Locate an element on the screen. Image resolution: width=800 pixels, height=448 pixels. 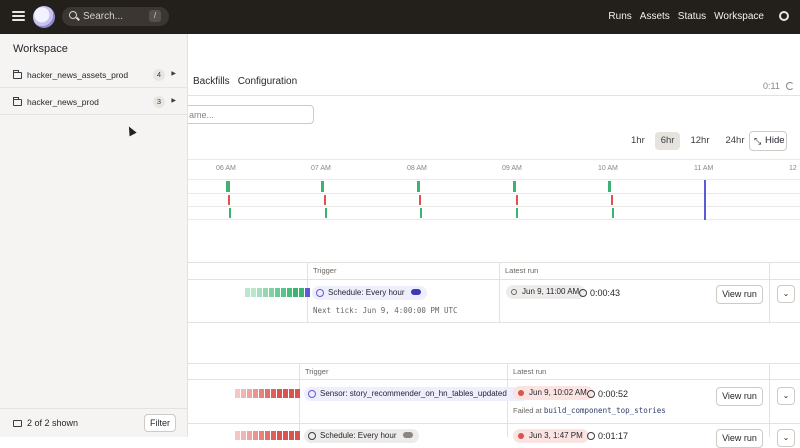
folder-icon is located at coordinates (17, 423).